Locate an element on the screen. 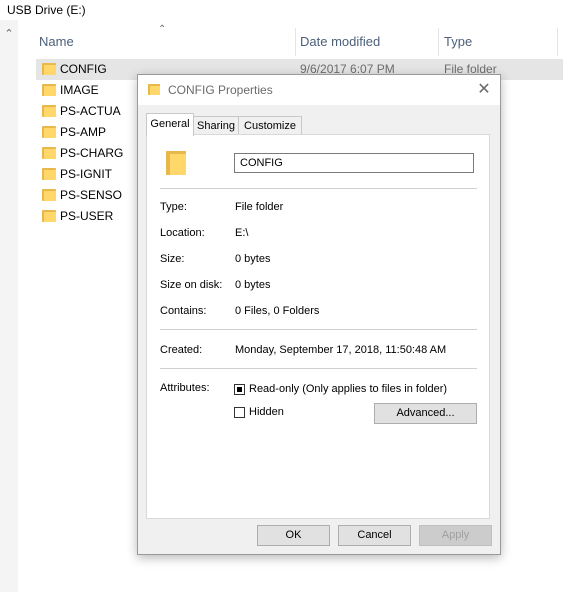 This screenshot has height=592, width=563. column-header-name: Name ⌃ is located at coordinates (157, 38).